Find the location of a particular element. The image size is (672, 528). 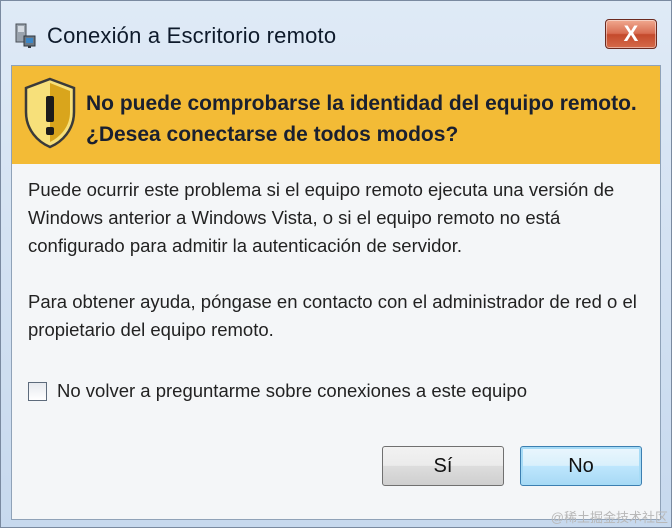

no-button: No is located at coordinates (581, 466).